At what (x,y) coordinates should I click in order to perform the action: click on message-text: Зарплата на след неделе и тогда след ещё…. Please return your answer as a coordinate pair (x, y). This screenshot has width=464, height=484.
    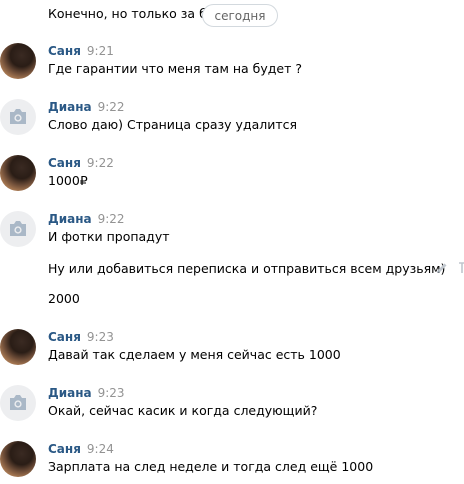
    Looking at the image, I should click on (211, 466).